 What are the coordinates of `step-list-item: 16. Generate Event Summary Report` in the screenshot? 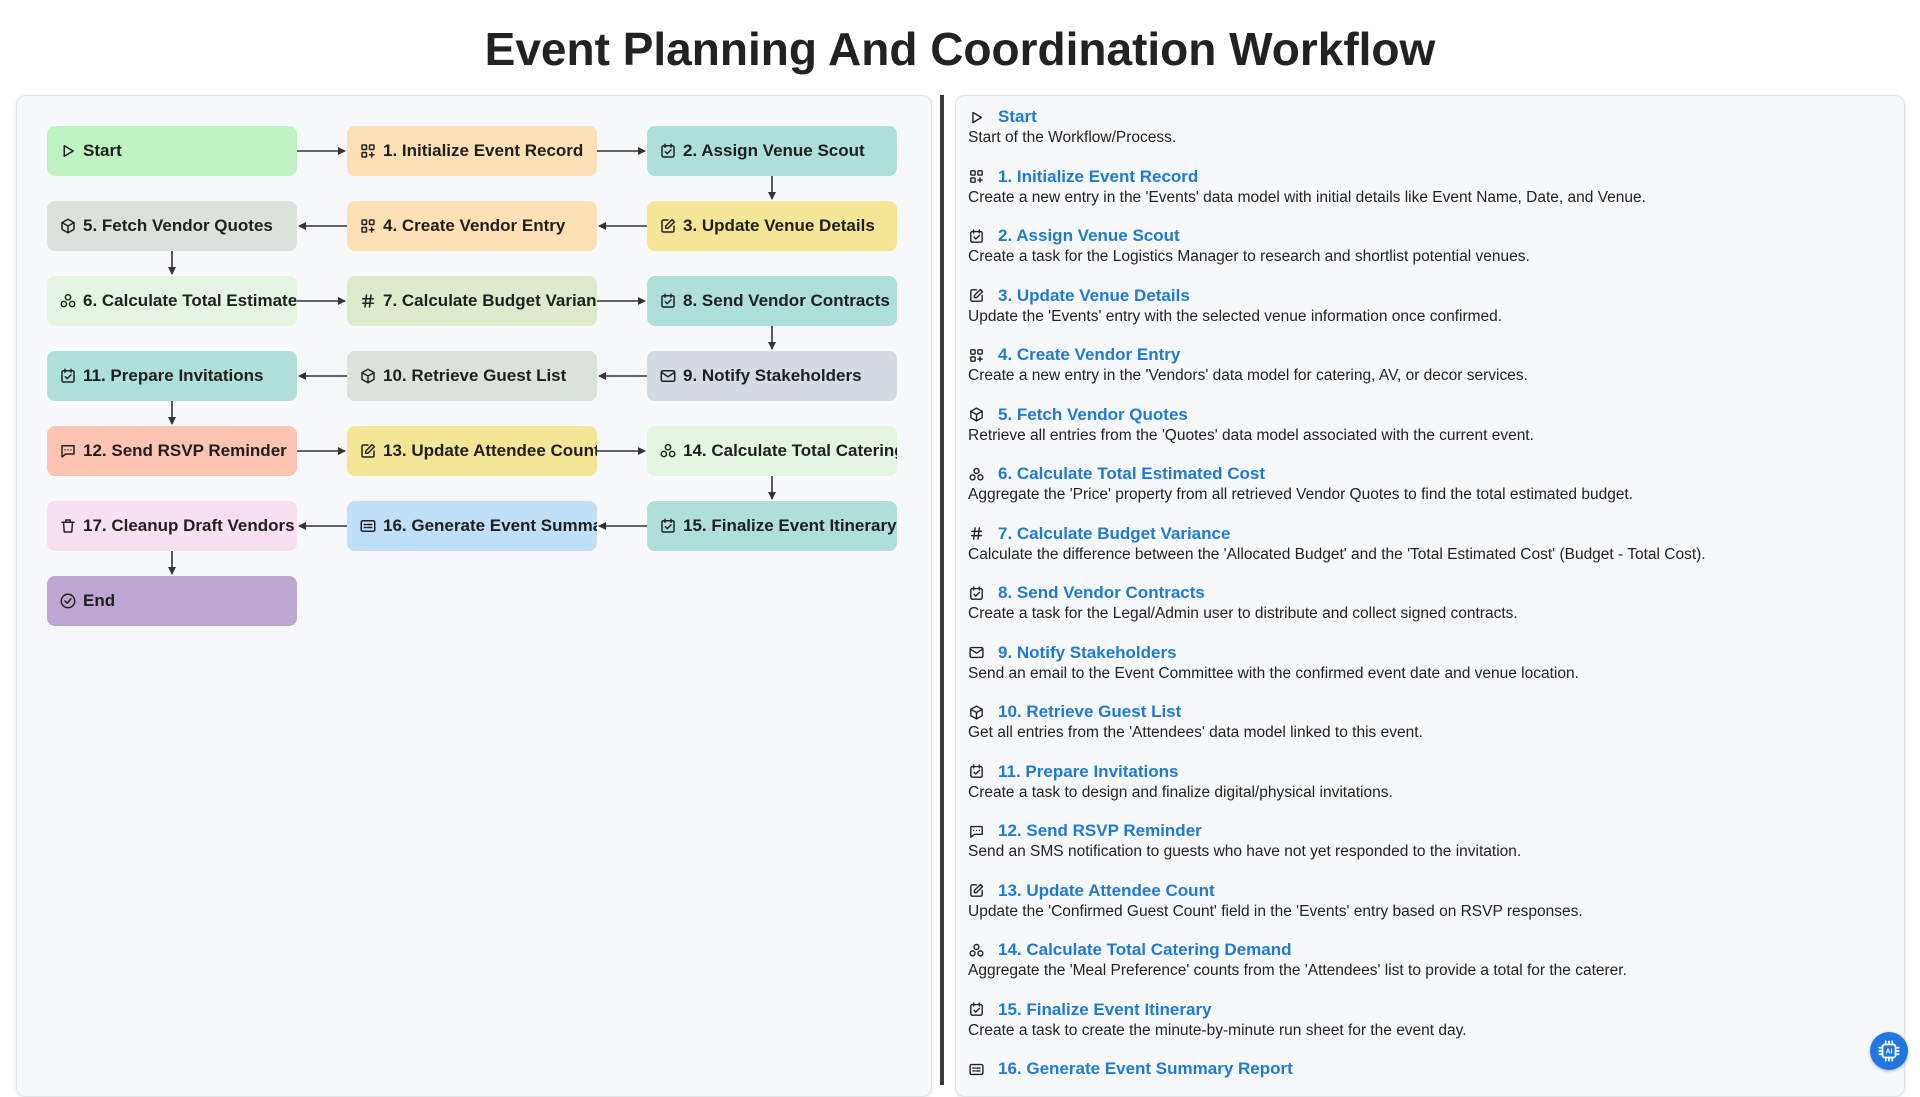 It's located at (1428, 1077).